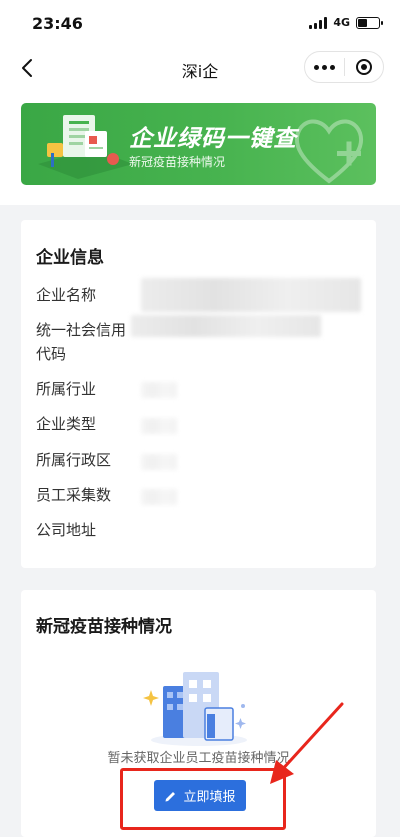 This screenshot has width=400, height=837. What do you see at coordinates (195, 709) in the screenshot?
I see `building-illustration-icon` at bounding box center [195, 709].